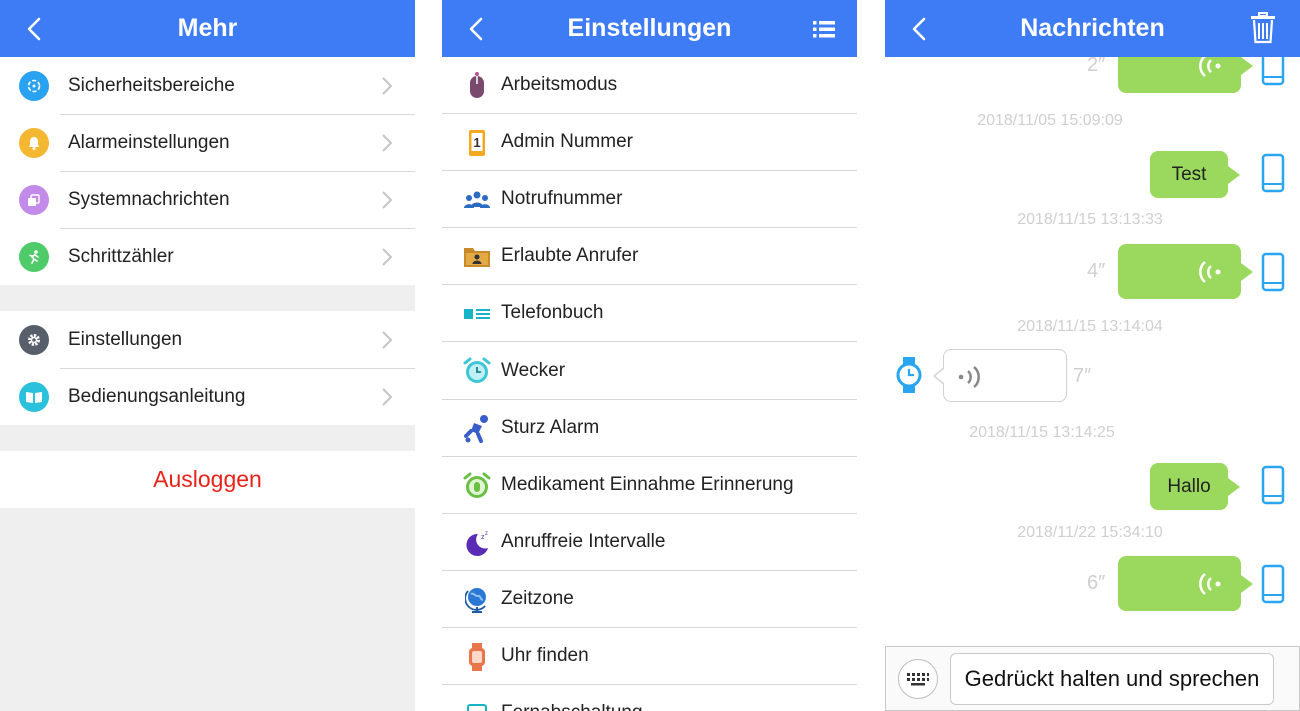 The width and height of the screenshot is (1300, 711). What do you see at coordinates (572, 706) in the screenshot?
I see `settings-item-label: Fernabschaltung` at bounding box center [572, 706].